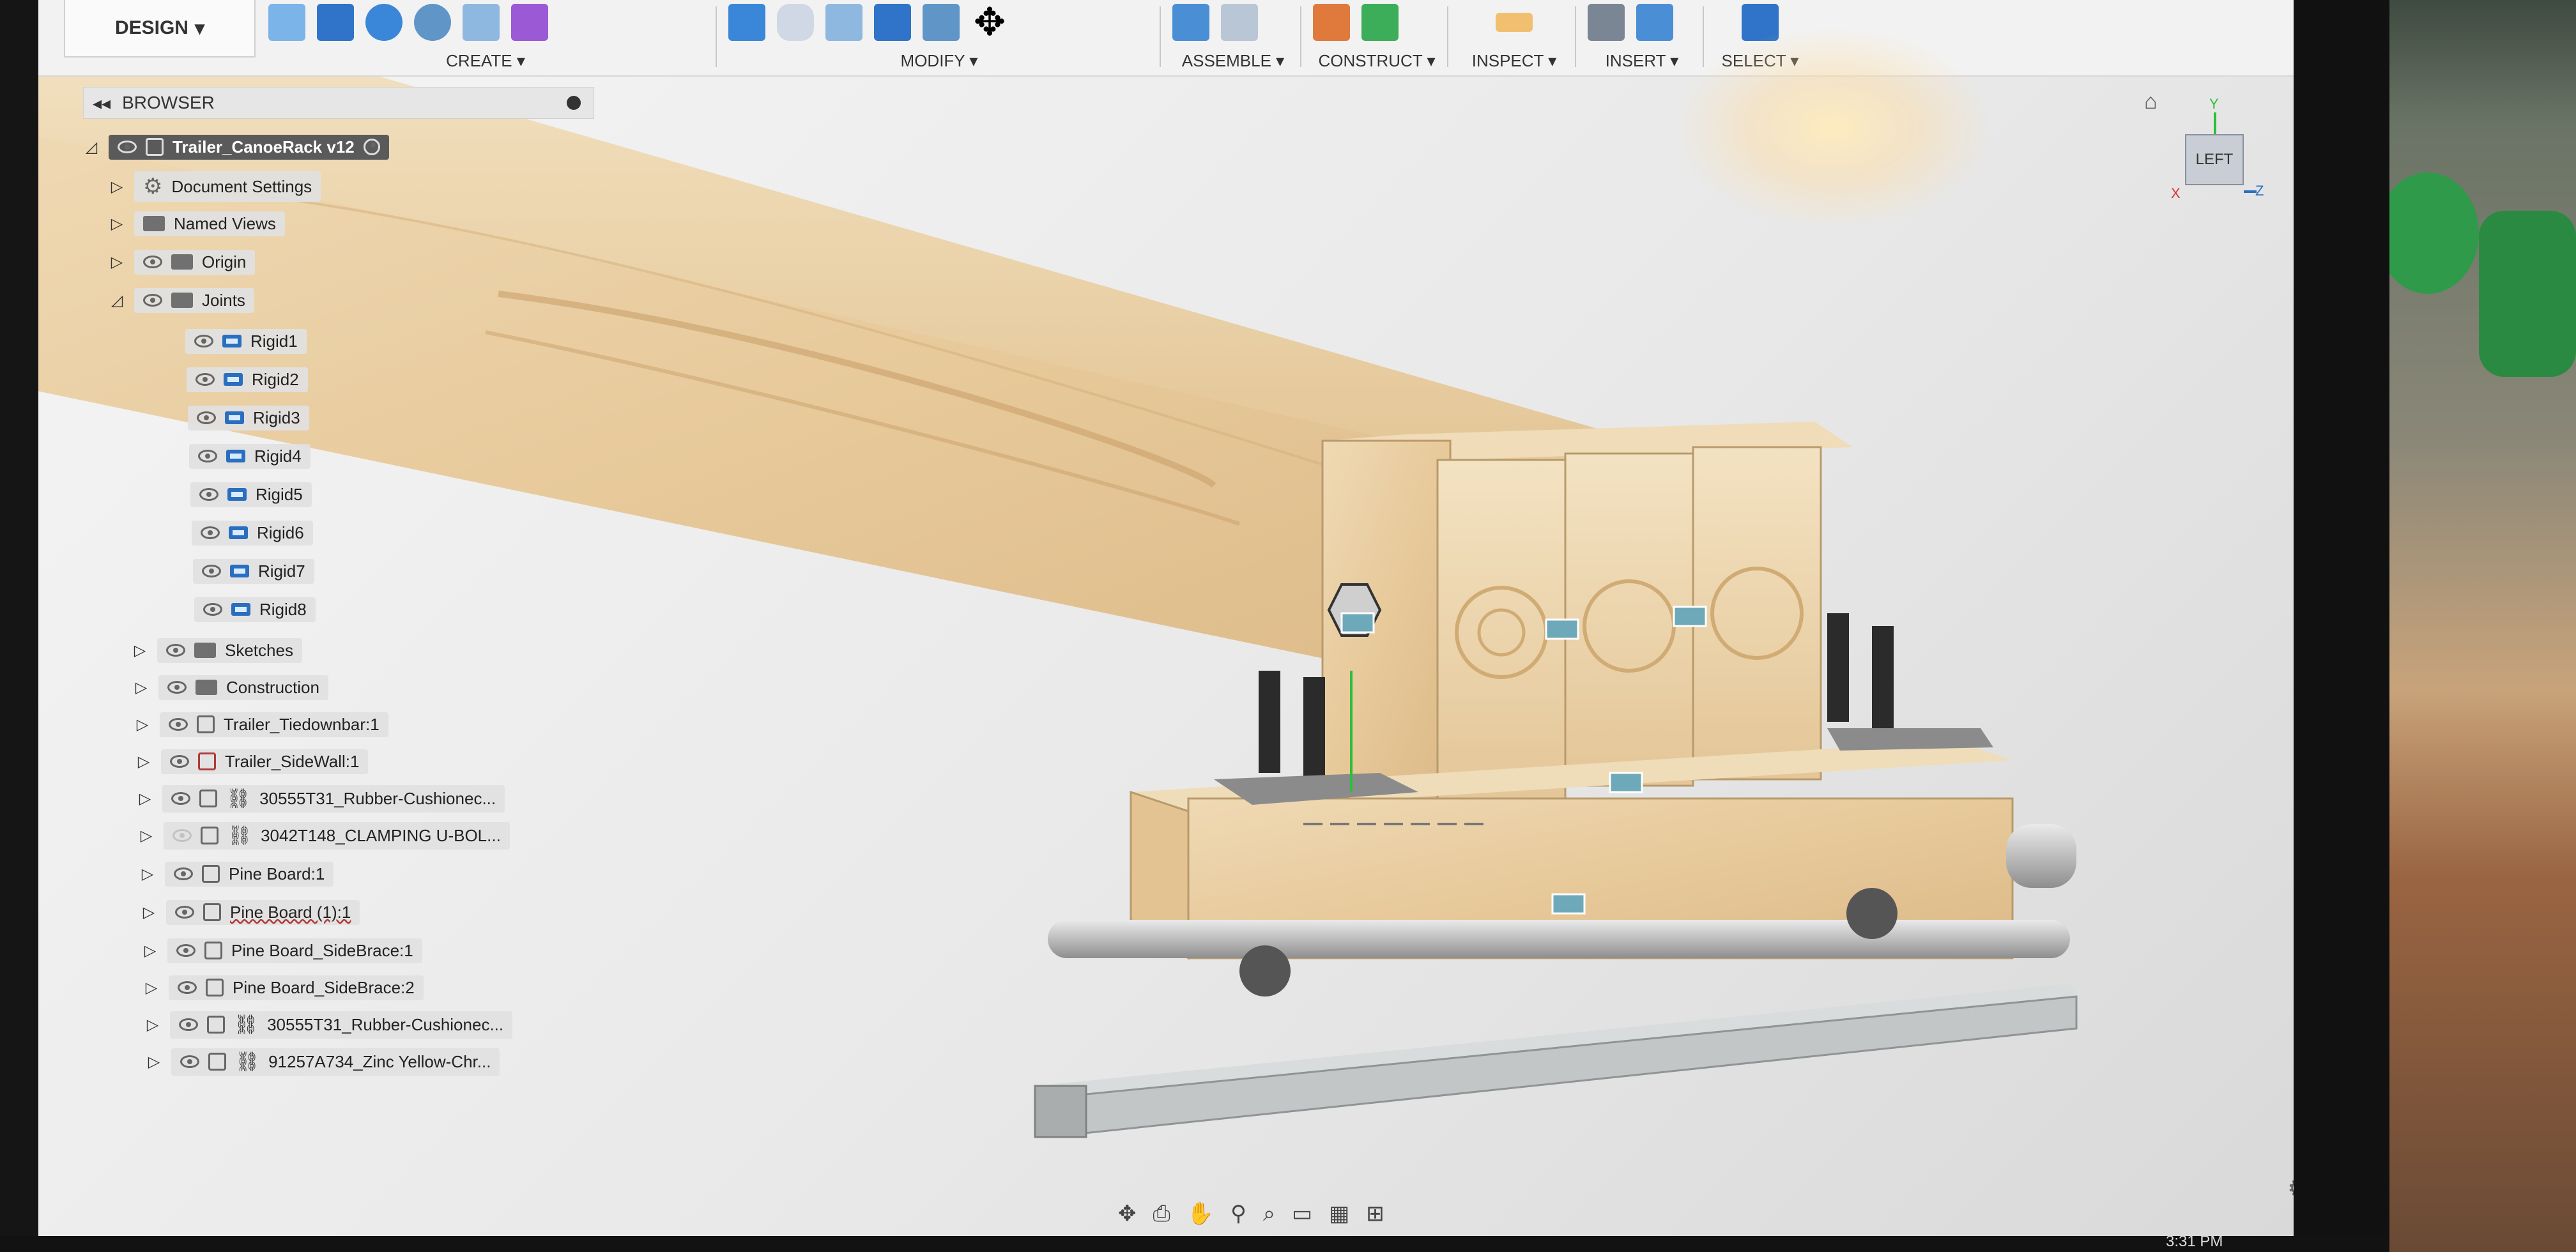 This screenshot has height=1252, width=2576. Describe the element at coordinates (282, 950) in the screenshot. I see `tree-item-sidebrace-1: ▷ Pine Board_SideBrace:1` at that location.